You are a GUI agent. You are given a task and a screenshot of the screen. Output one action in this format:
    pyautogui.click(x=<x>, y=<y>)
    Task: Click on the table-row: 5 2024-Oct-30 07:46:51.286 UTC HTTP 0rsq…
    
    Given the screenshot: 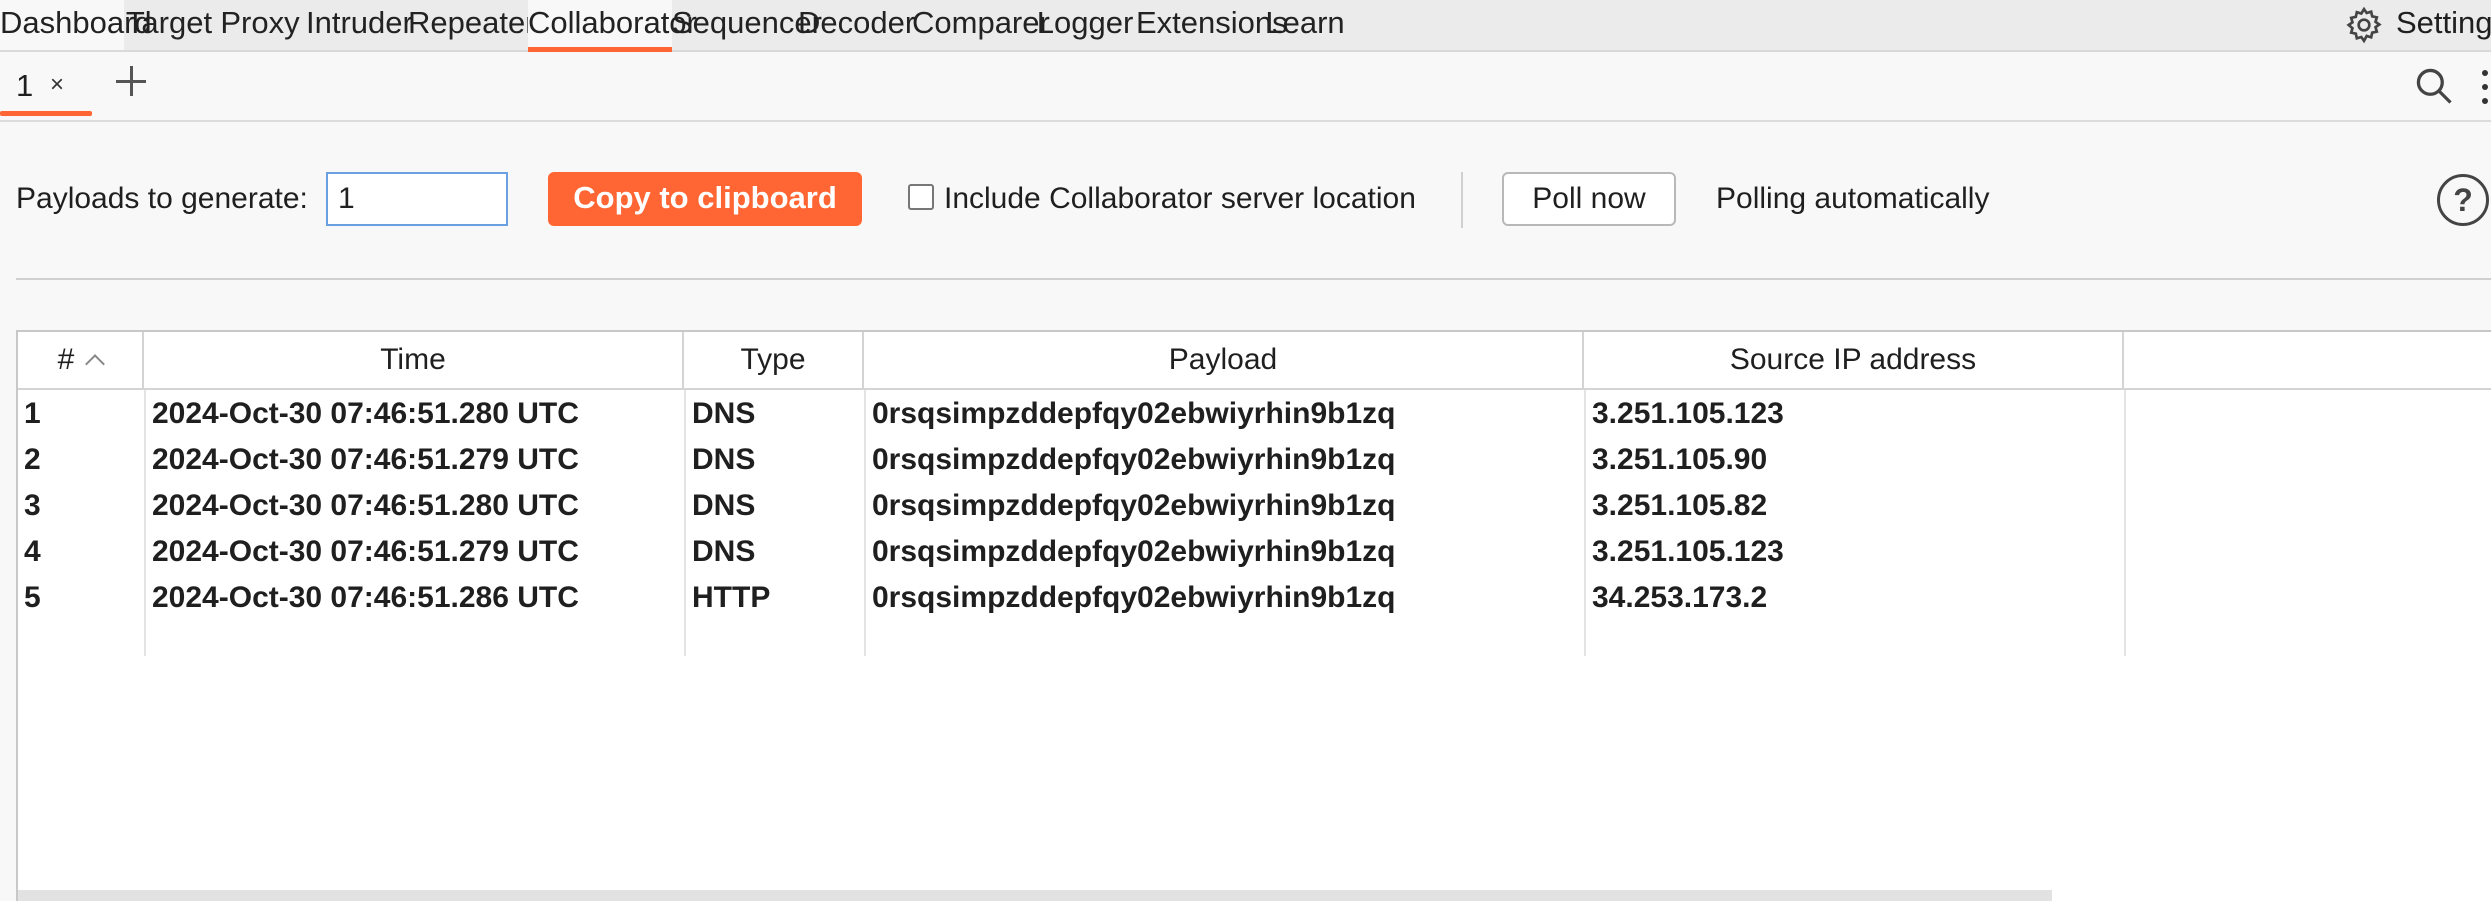 What is the action you would take?
    pyautogui.click(x=1073, y=599)
    